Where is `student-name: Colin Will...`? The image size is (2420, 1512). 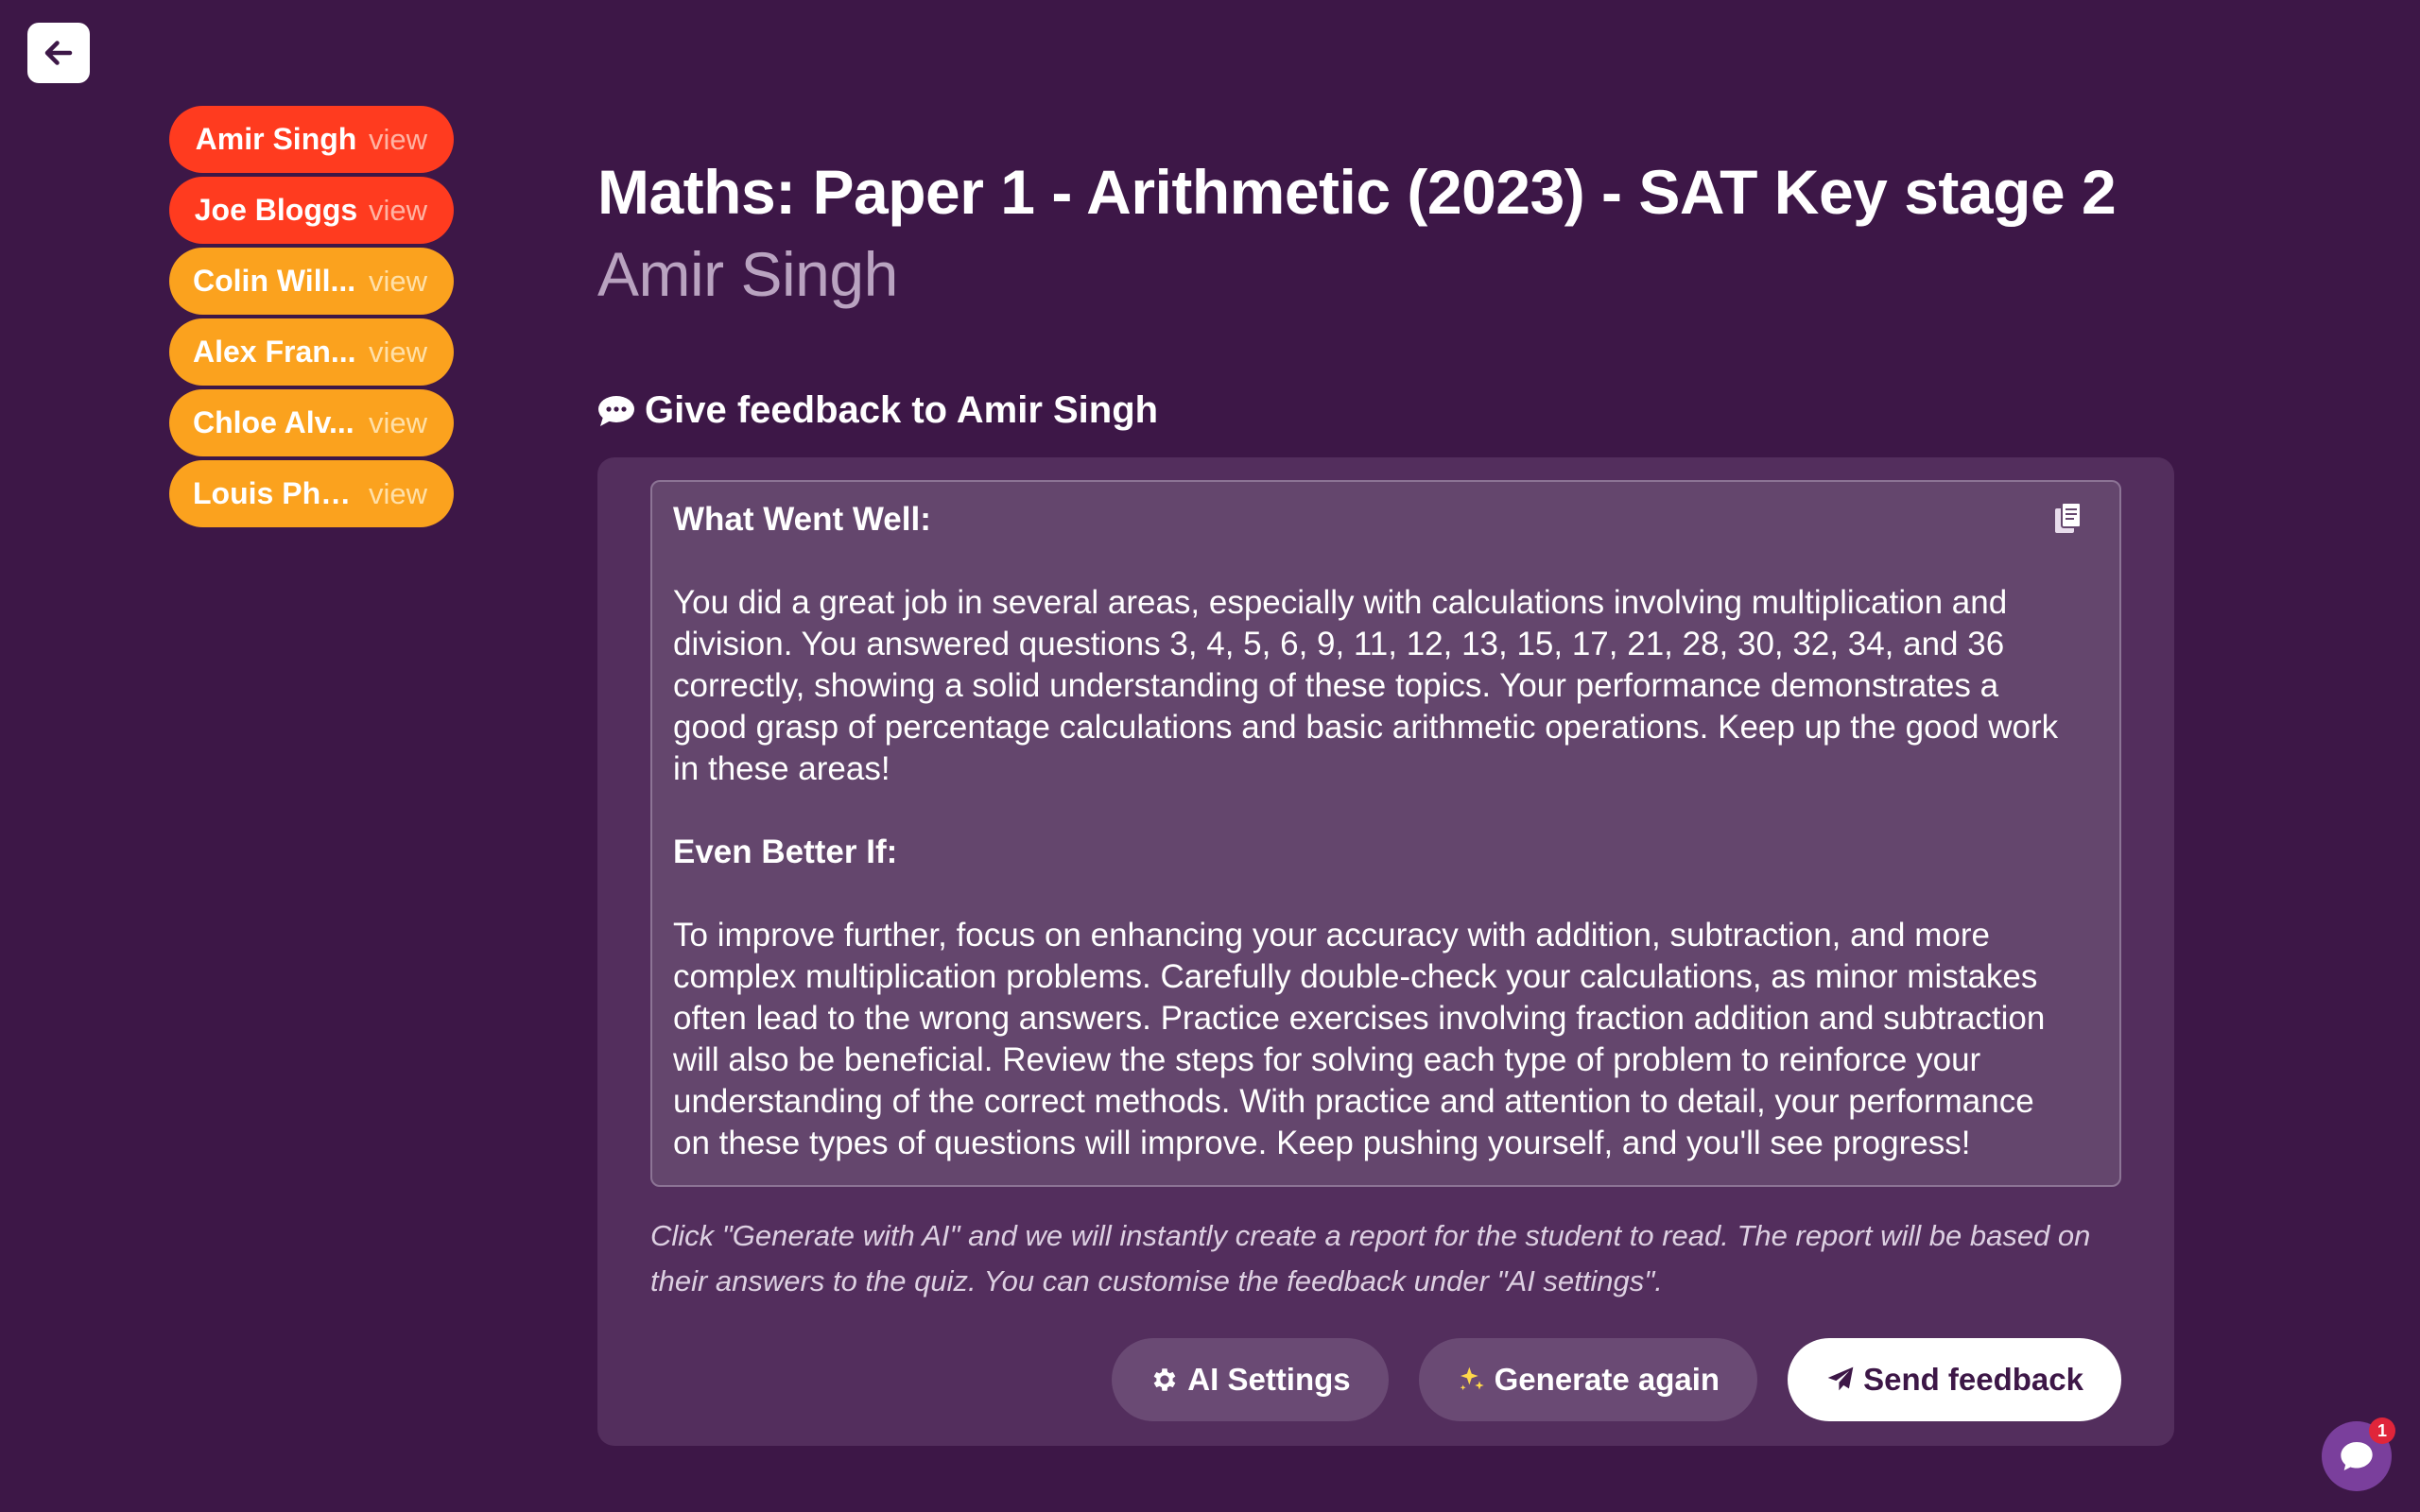
student-name: Colin Will... is located at coordinates (274, 281).